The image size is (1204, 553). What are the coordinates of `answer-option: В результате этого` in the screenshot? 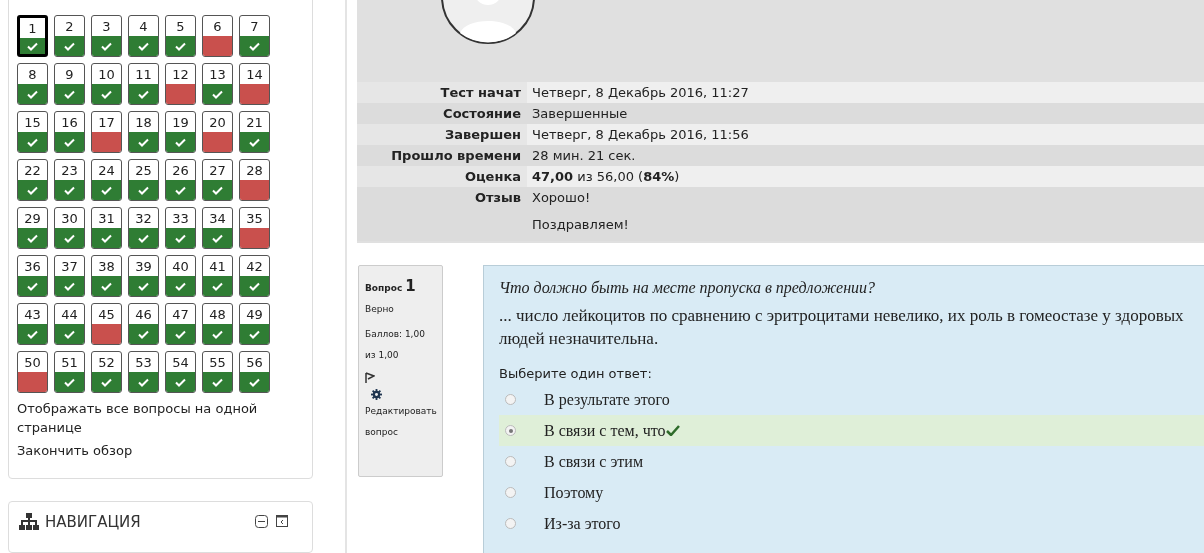 It's located at (851, 399).